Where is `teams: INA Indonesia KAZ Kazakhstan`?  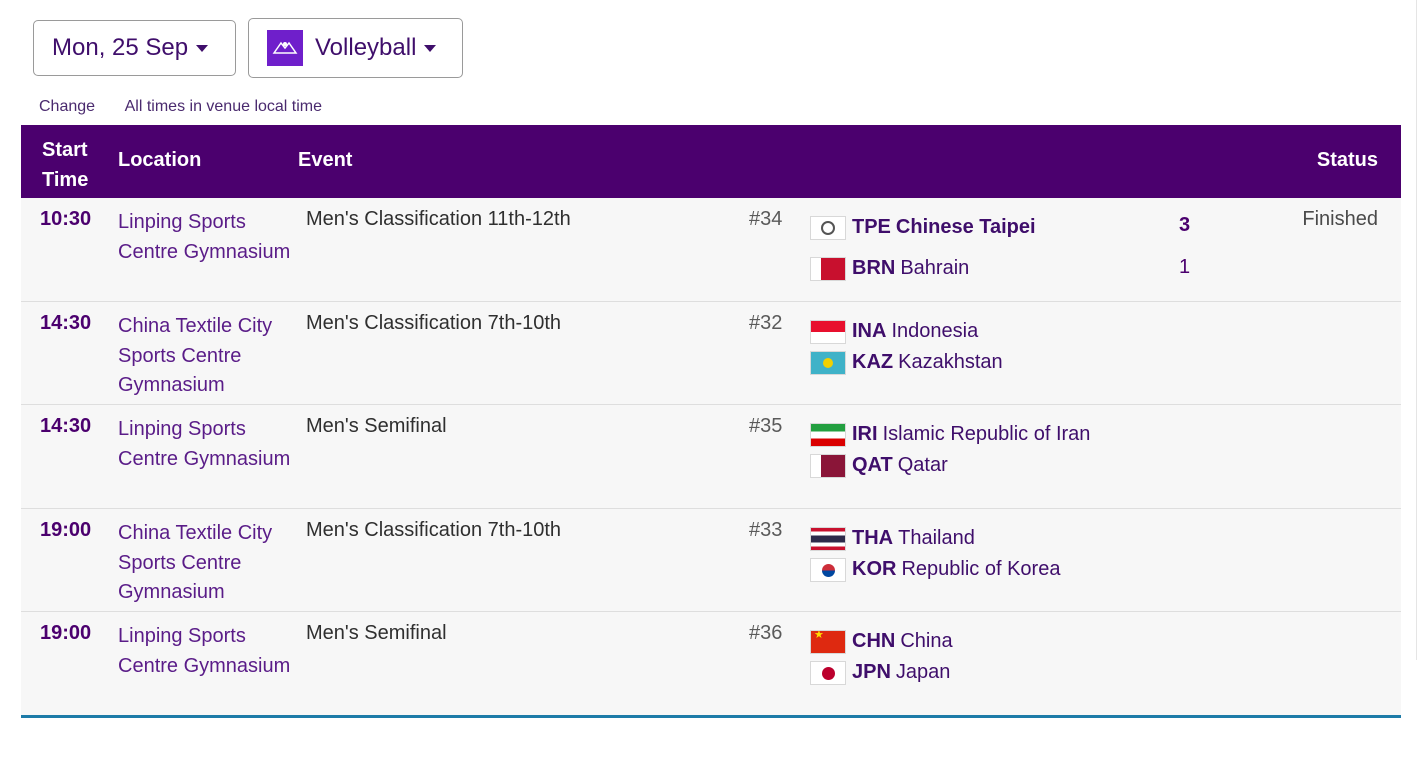
teams: INA Indonesia KAZ Kazakhstan is located at coordinates (906, 352).